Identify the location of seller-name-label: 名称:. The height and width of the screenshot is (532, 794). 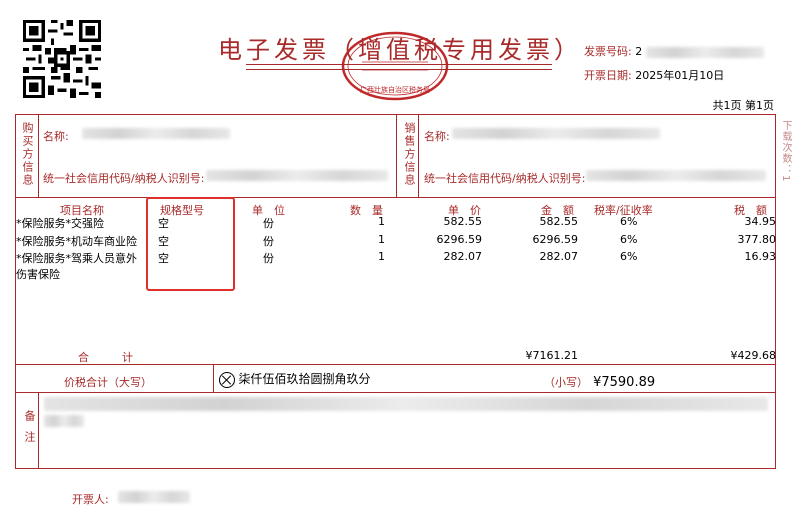
(437, 136).